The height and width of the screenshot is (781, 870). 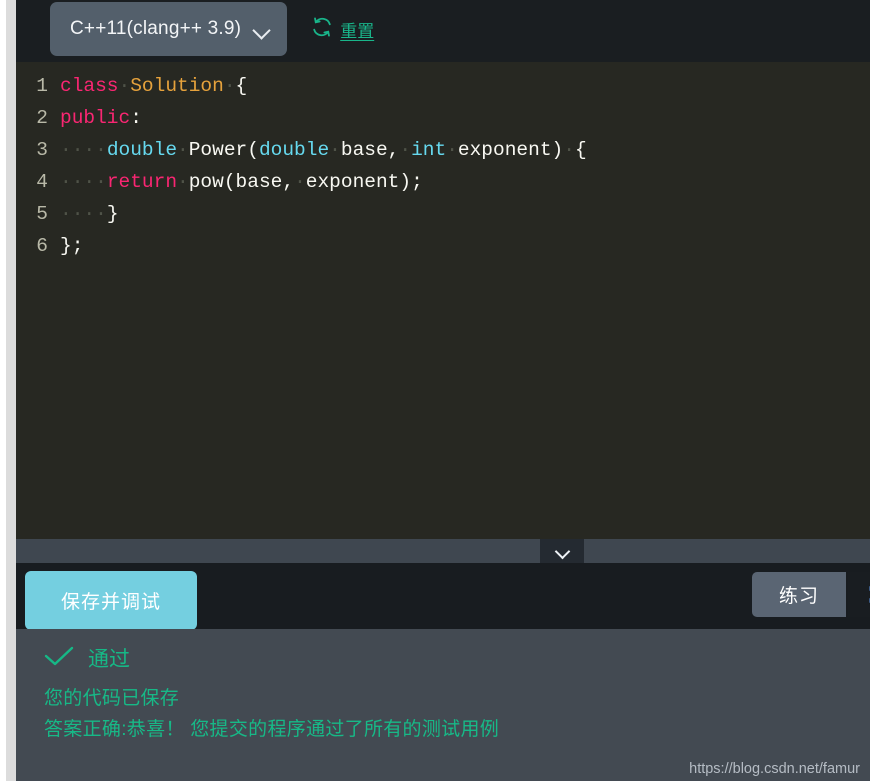 I want to click on code-line: 2 public:, so click(x=443, y=118).